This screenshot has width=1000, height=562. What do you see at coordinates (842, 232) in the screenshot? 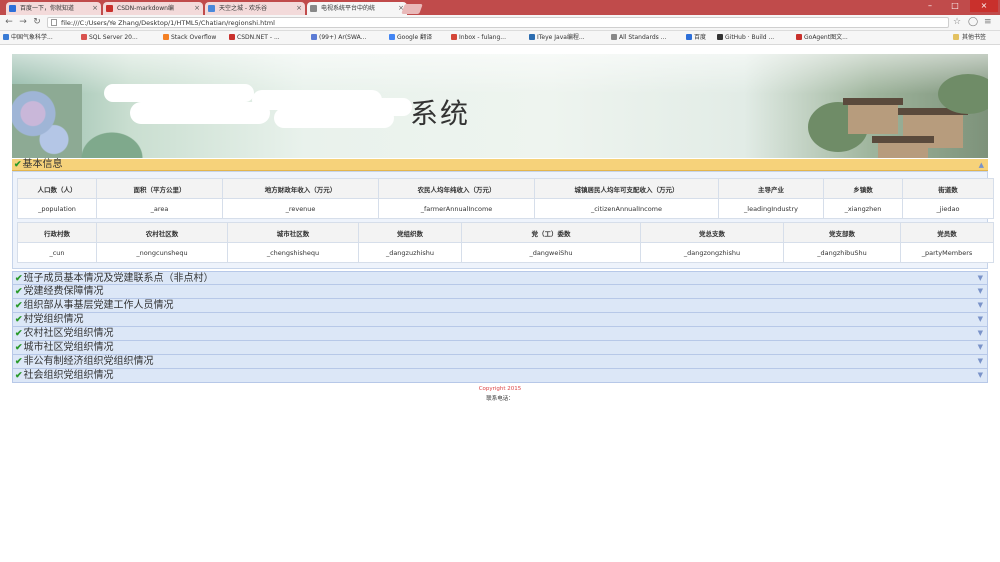
I see `table-header-cell: 党支部数` at bounding box center [842, 232].